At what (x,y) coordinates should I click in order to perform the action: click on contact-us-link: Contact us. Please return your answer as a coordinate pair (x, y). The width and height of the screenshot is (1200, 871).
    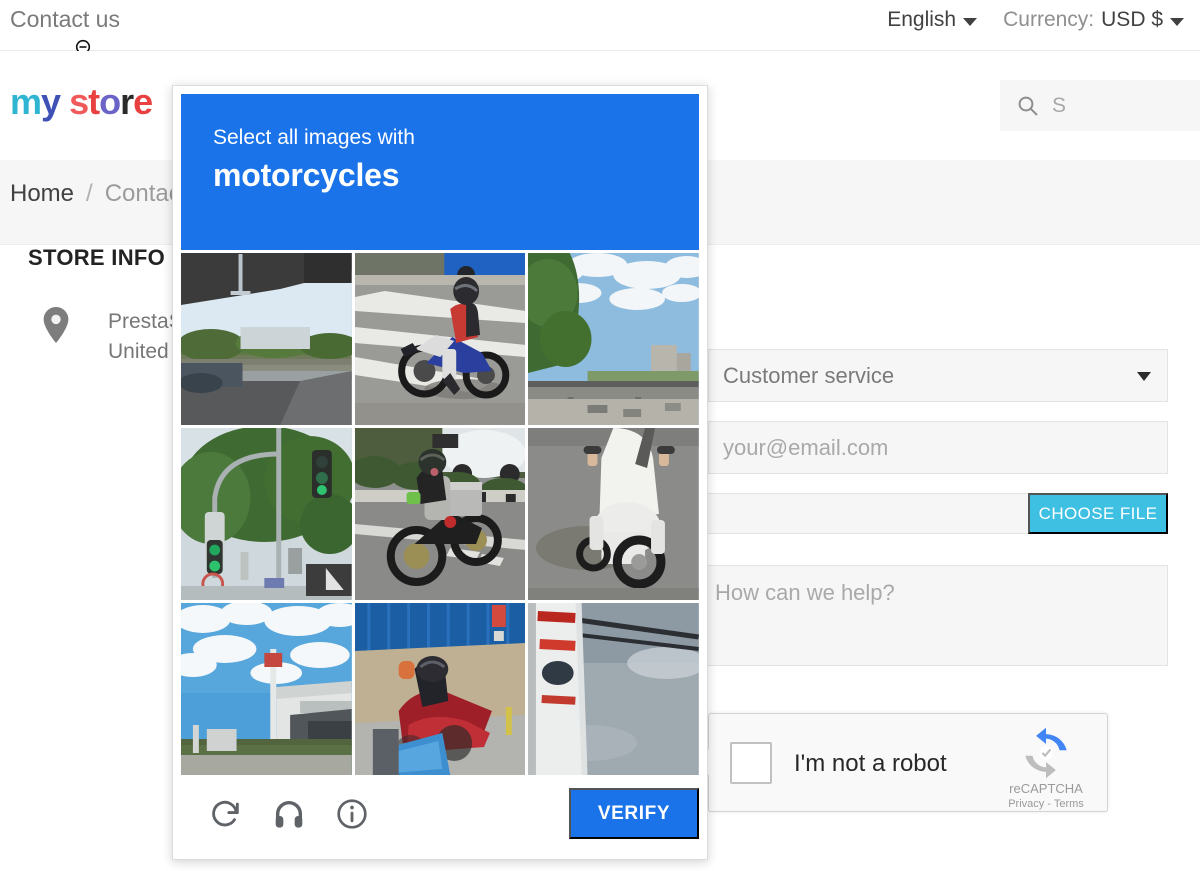
    Looking at the image, I should click on (65, 19).